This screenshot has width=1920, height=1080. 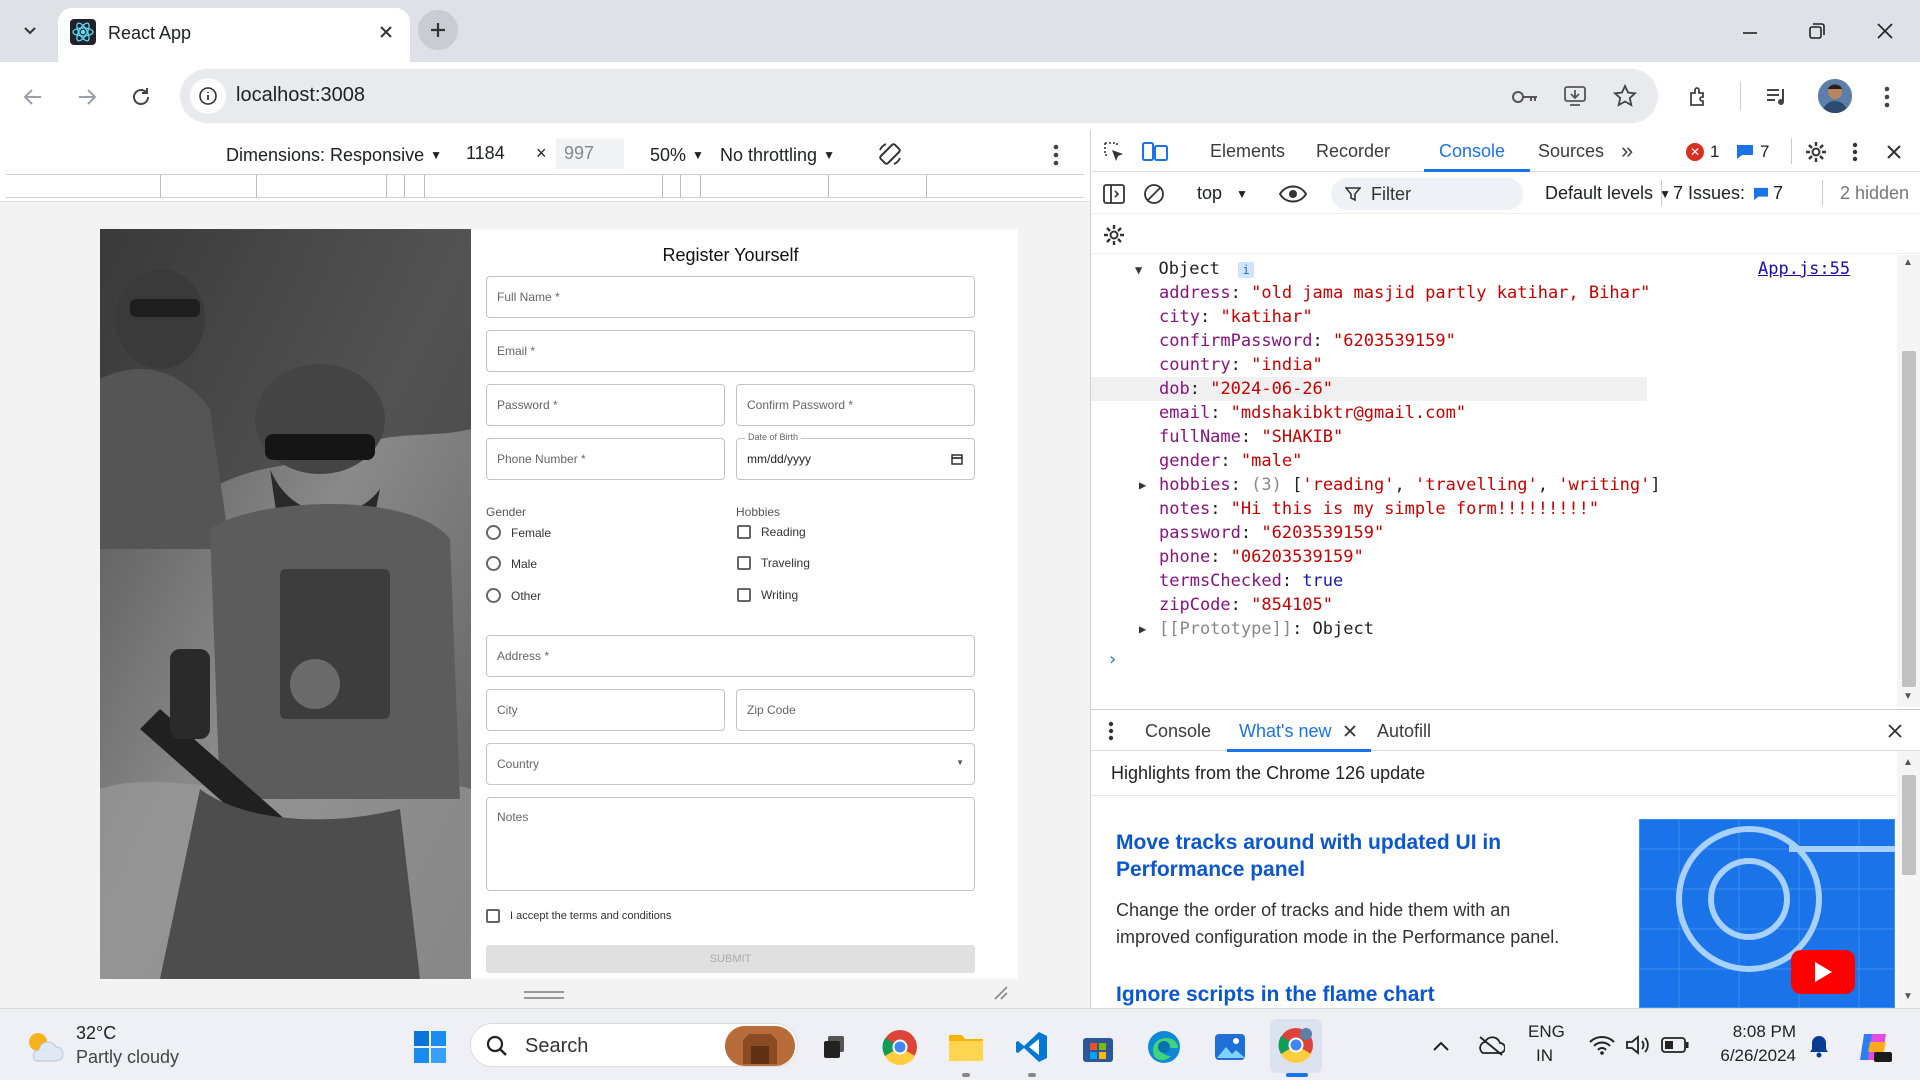 I want to click on dimensions-dropdown: Dimensions: Responsive ▼, so click(x=334, y=155).